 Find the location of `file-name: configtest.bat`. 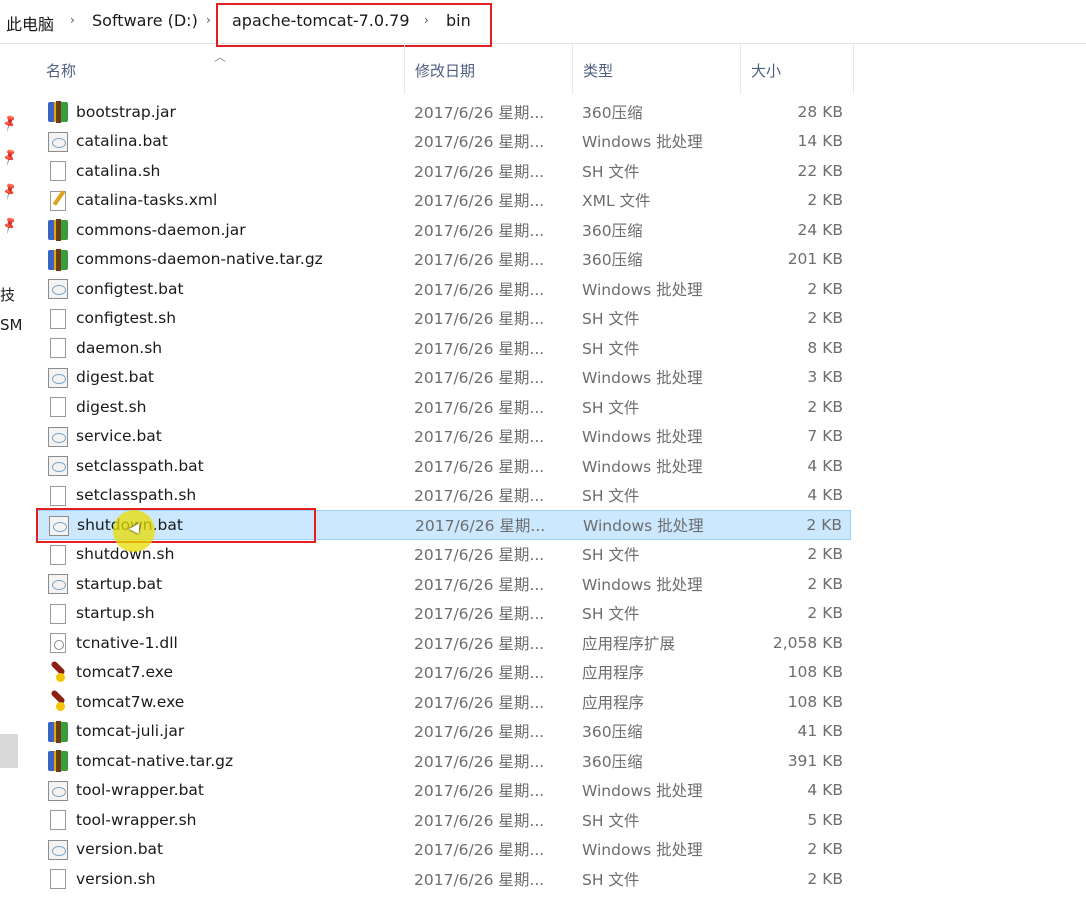

file-name: configtest.bat is located at coordinates (130, 288).